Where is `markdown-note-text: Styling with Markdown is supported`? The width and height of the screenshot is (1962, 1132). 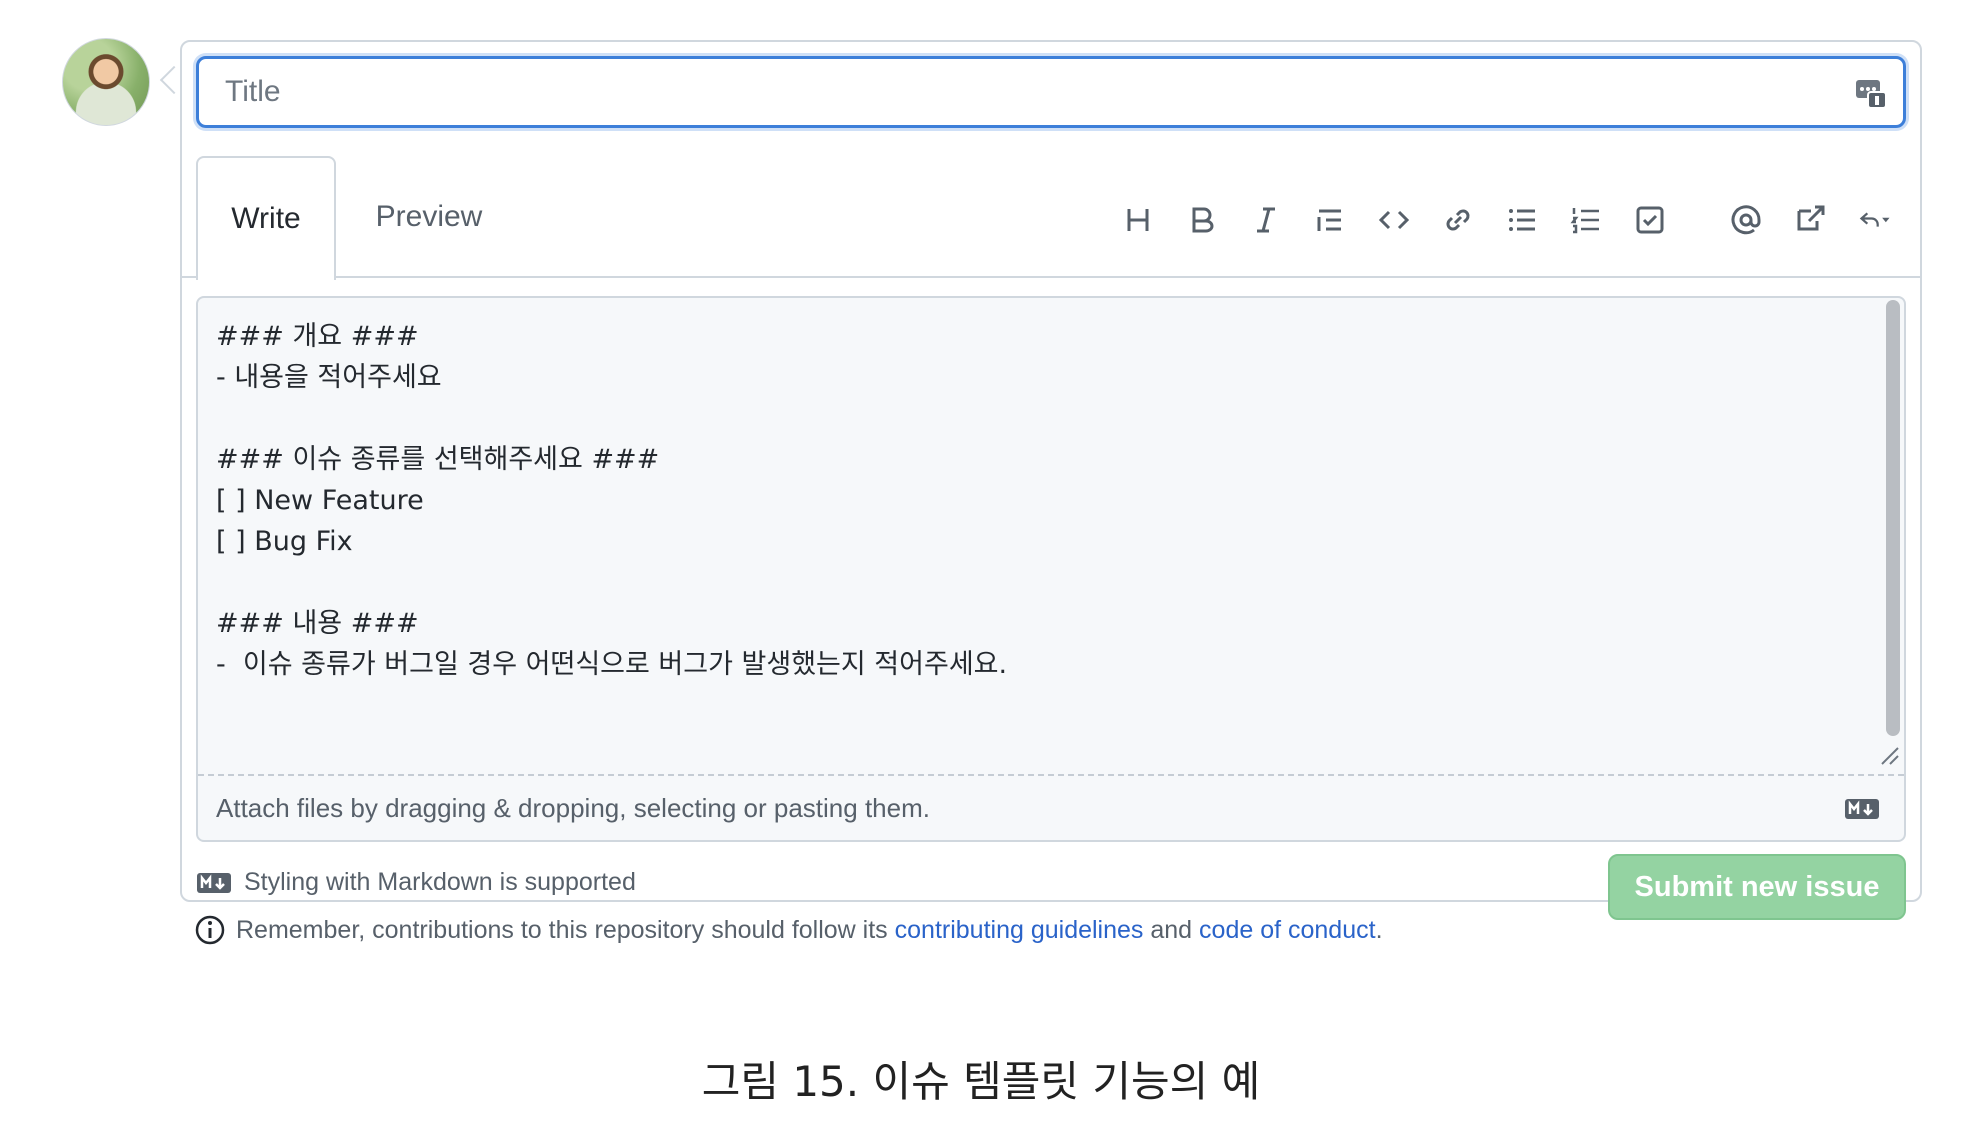 markdown-note-text: Styling with Markdown is supported is located at coordinates (440, 882).